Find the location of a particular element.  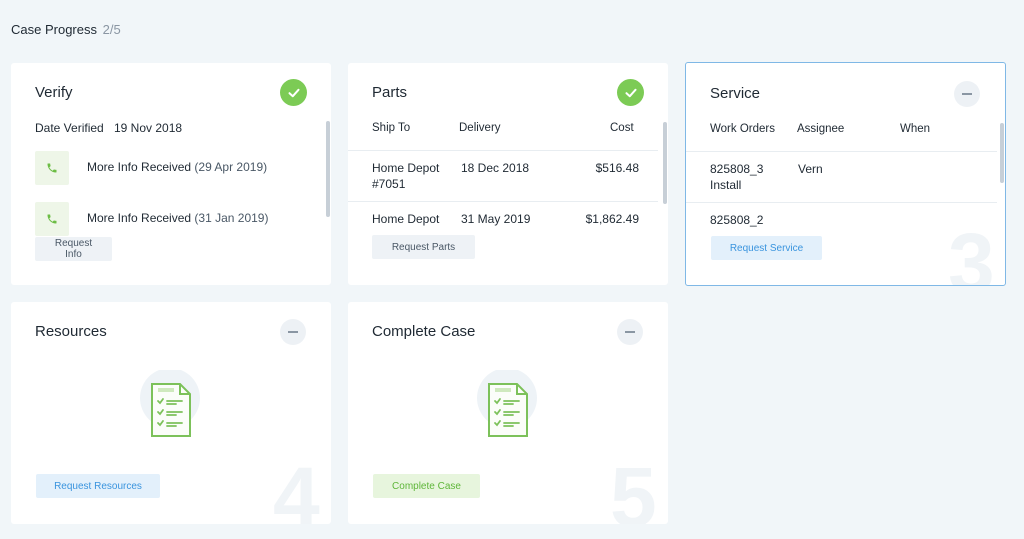

column-header-delivery: Delivery is located at coordinates (480, 128).